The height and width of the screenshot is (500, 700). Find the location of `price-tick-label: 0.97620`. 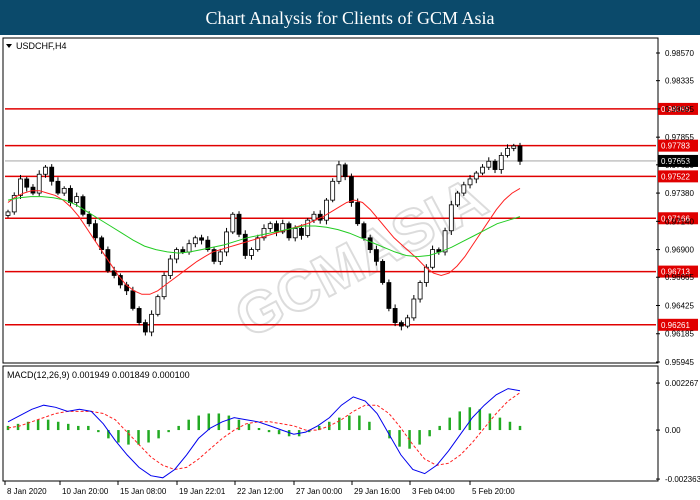

price-tick-label: 0.97620 is located at coordinates (679, 165).